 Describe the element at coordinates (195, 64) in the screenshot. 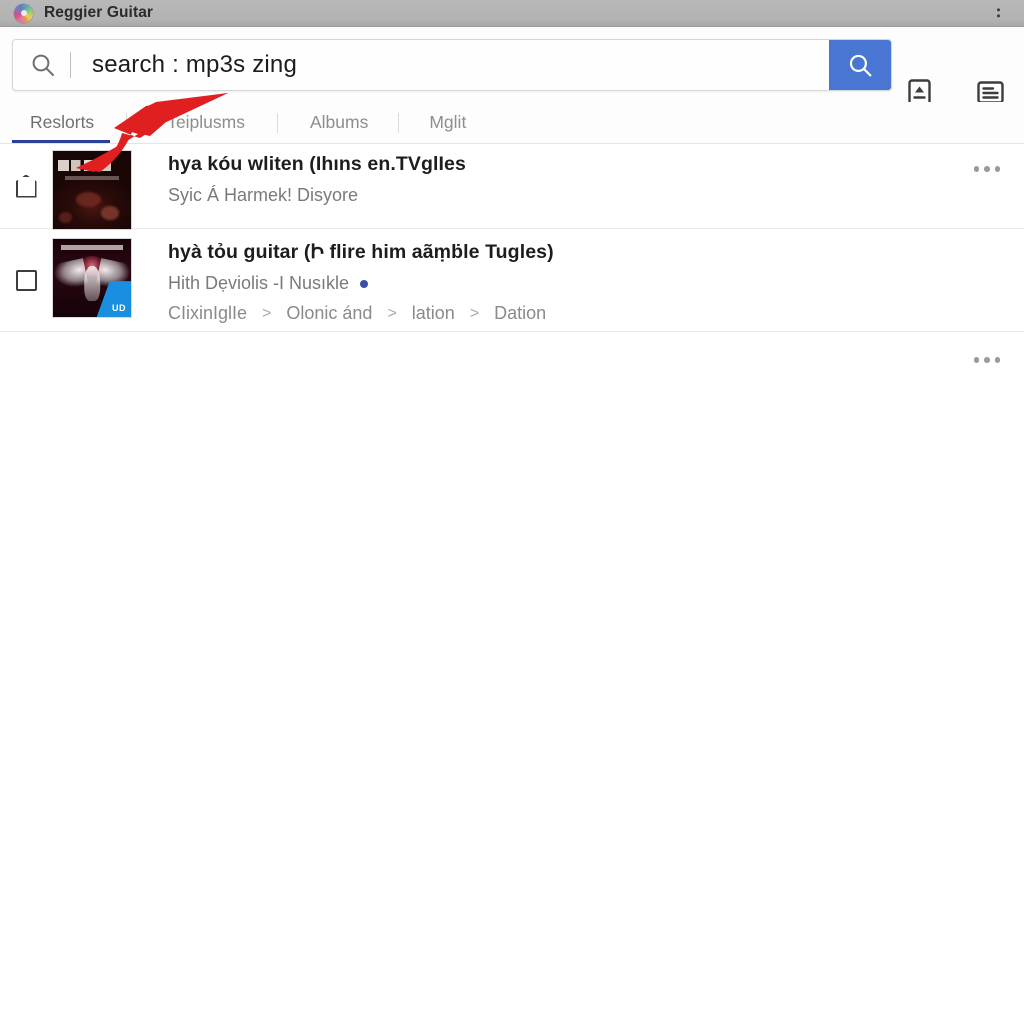

I see `search-input-value: search : mp3s zing` at that location.